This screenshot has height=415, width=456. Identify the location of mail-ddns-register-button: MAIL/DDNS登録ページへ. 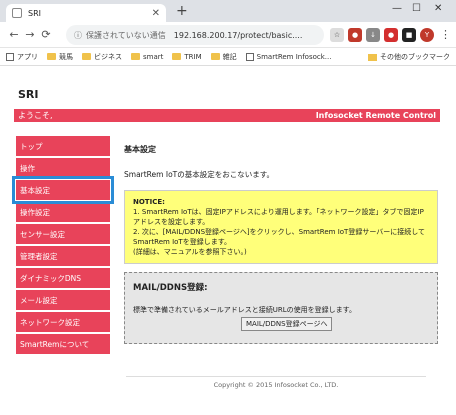
(287, 324).